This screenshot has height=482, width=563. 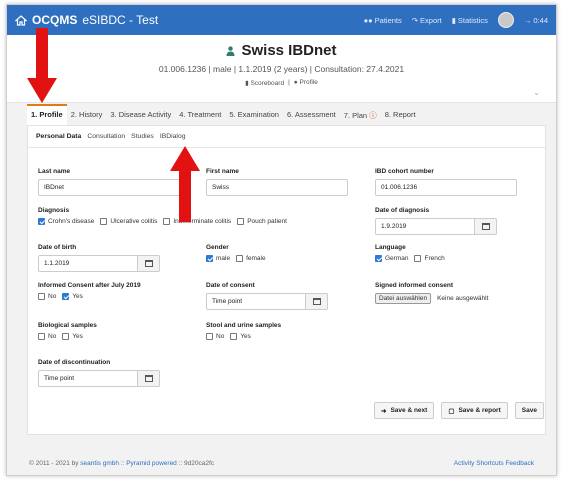 I want to click on gender-female: female, so click(x=251, y=258).